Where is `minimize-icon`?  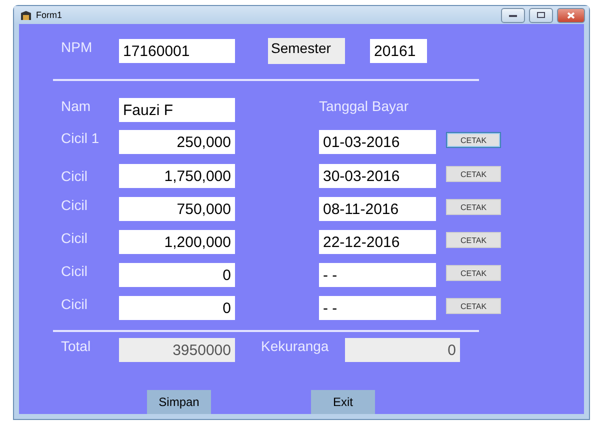 minimize-icon is located at coordinates (513, 15).